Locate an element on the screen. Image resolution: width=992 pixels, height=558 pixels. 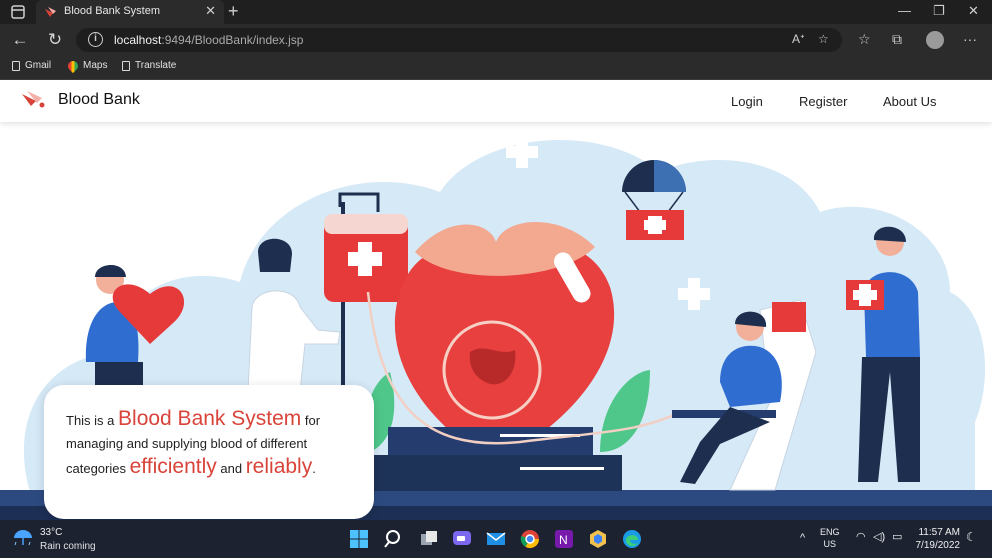
maps-pin-icon is located at coordinates (73, 65).